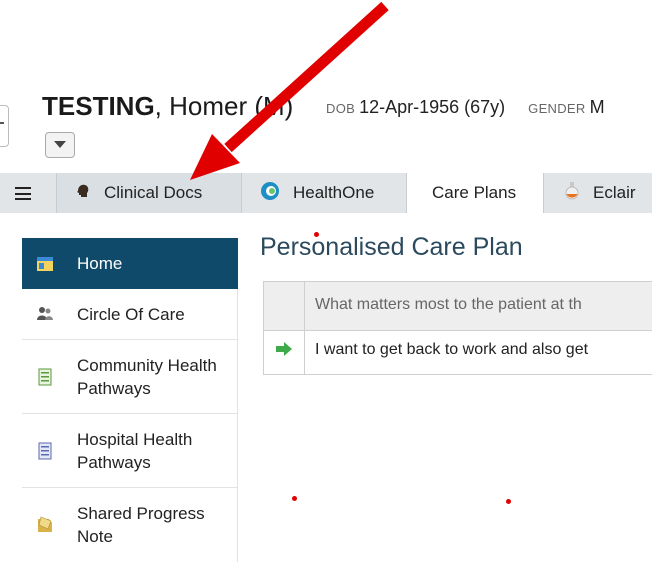 The image size is (652, 562). What do you see at coordinates (83, 193) in the screenshot?
I see `head-icon` at bounding box center [83, 193].